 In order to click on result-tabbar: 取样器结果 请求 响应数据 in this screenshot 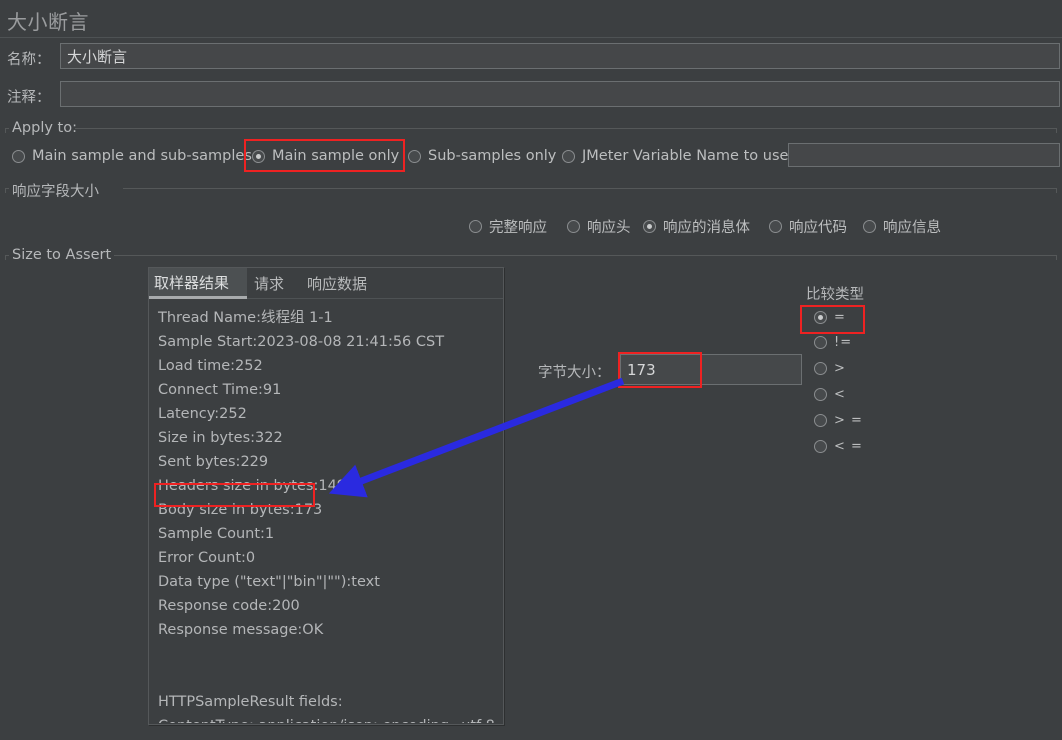, I will do `click(326, 283)`.